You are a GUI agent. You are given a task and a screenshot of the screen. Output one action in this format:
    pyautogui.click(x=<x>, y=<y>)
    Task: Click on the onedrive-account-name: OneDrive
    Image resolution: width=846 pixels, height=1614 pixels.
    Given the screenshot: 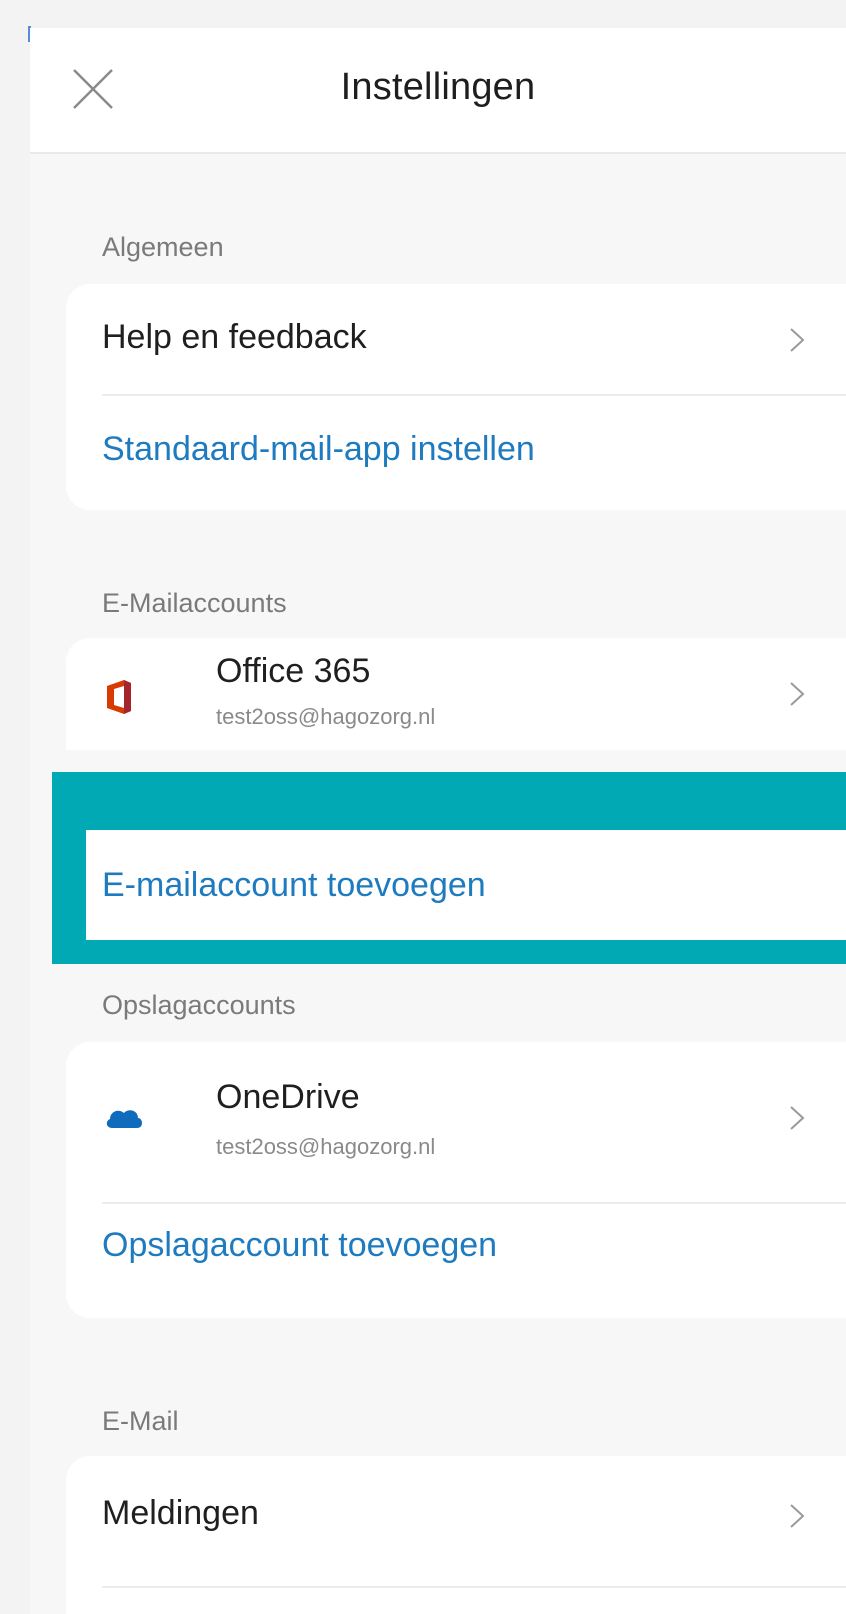 What is the action you would take?
    pyautogui.click(x=288, y=1097)
    